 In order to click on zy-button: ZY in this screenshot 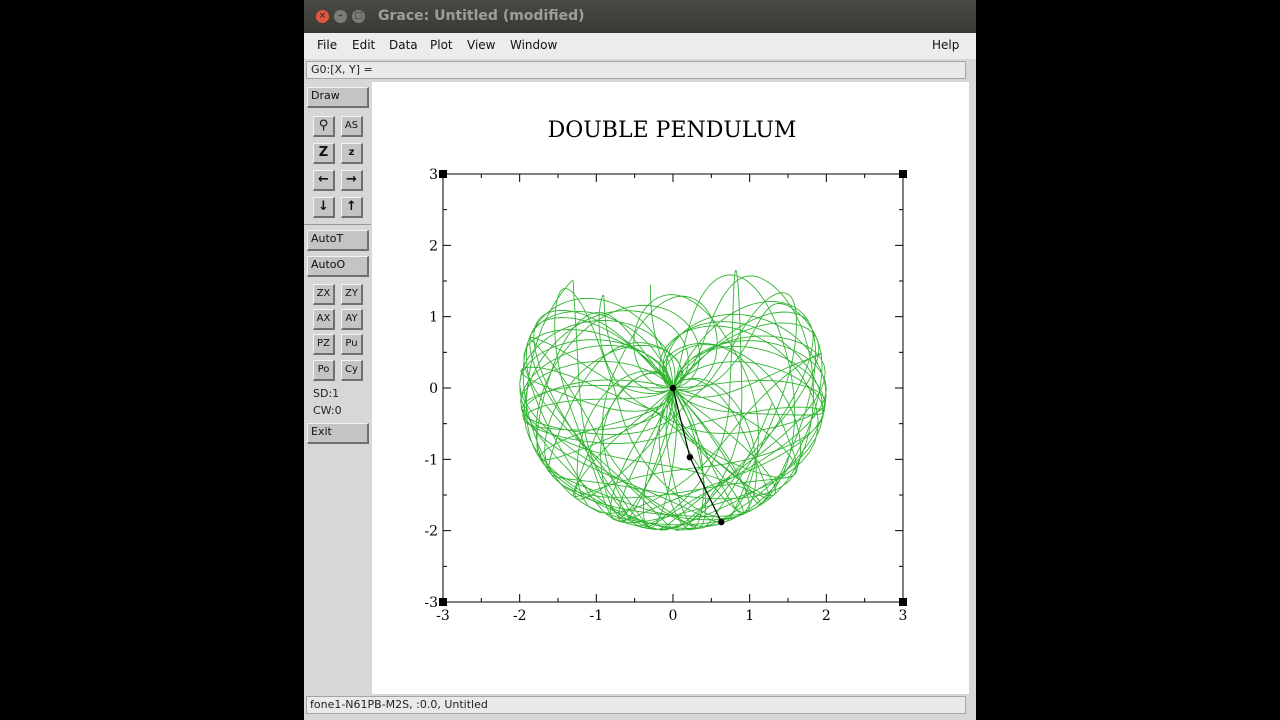, I will do `click(352, 294)`.